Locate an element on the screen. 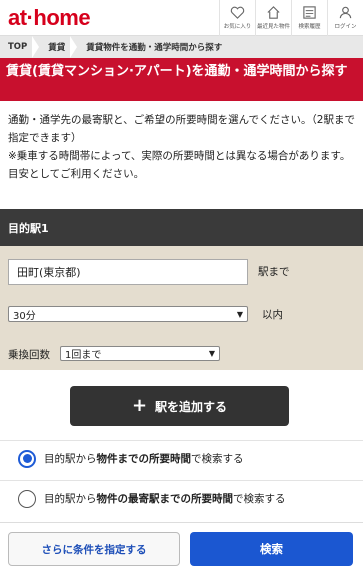 The image size is (363, 572). recent-label: 最近見た物件 is located at coordinates (273, 27).